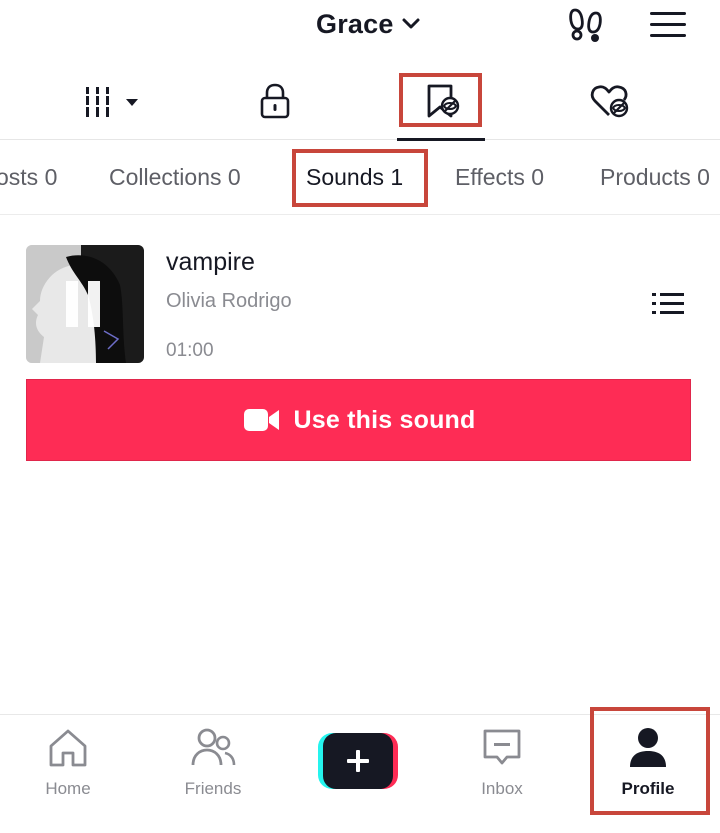 Image resolution: width=720 pixels, height=833 pixels. What do you see at coordinates (68, 770) in the screenshot?
I see `nav-home: Home` at bounding box center [68, 770].